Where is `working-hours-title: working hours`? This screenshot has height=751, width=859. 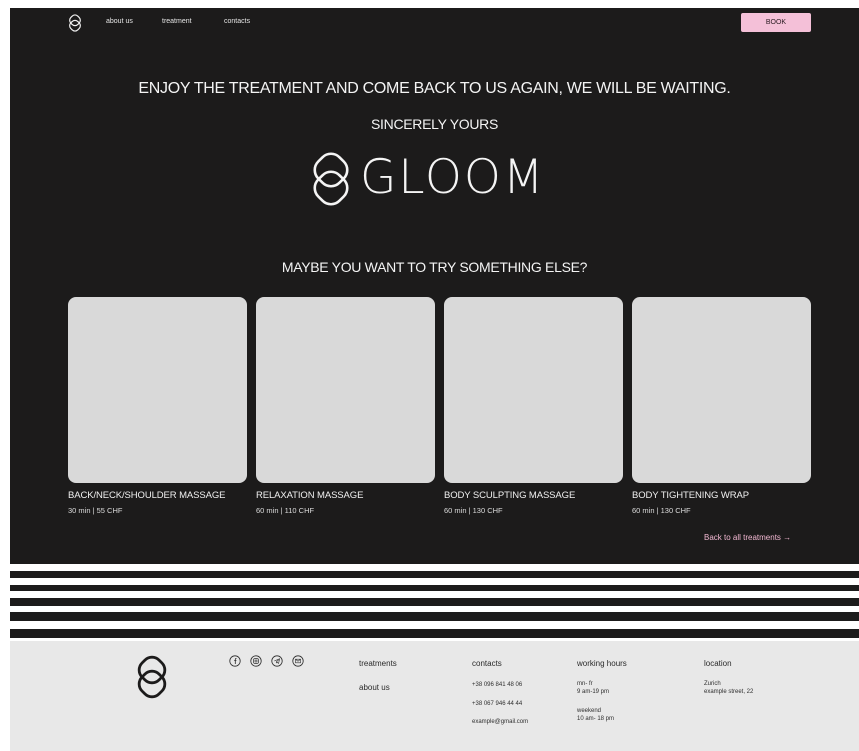
working-hours-title: working hours is located at coordinates (602, 663).